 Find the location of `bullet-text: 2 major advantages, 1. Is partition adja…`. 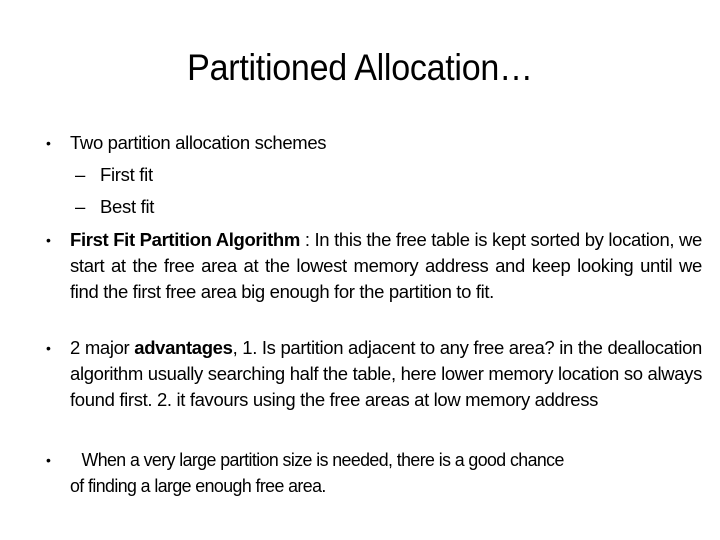

bullet-text: 2 major advantages, 1. Is partition adja… is located at coordinates (386, 374).